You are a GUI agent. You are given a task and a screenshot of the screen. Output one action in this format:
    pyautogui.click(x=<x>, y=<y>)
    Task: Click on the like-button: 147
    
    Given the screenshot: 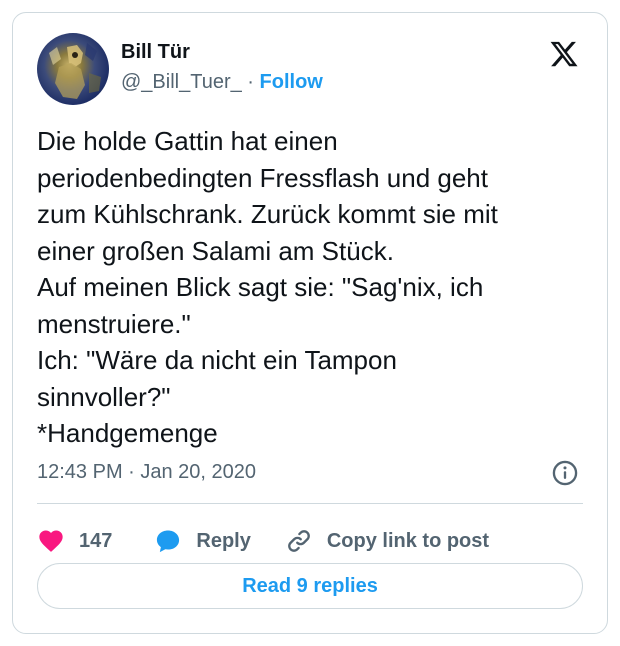 What is the action you would take?
    pyautogui.click(x=95, y=541)
    